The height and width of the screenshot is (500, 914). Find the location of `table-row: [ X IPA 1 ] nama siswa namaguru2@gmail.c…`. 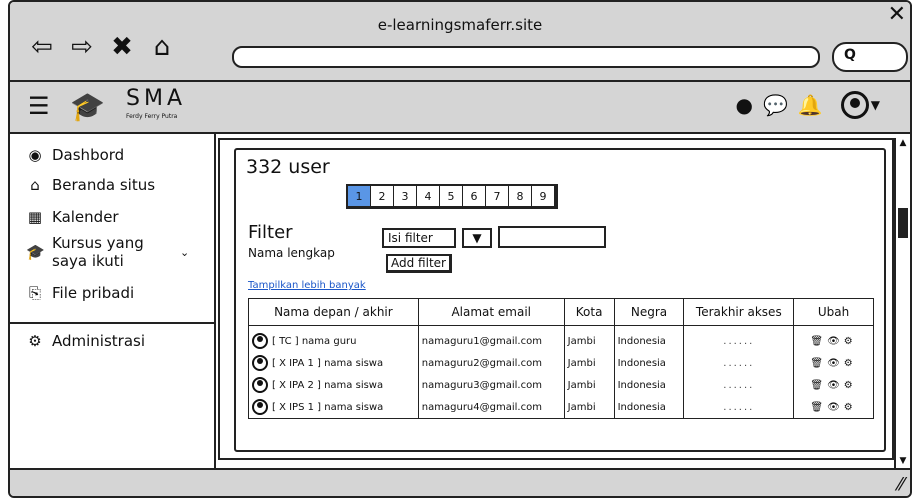

table-row: [ X IPA 1 ] nama siswa namaguru2@gmail.c… is located at coordinates (561, 363).